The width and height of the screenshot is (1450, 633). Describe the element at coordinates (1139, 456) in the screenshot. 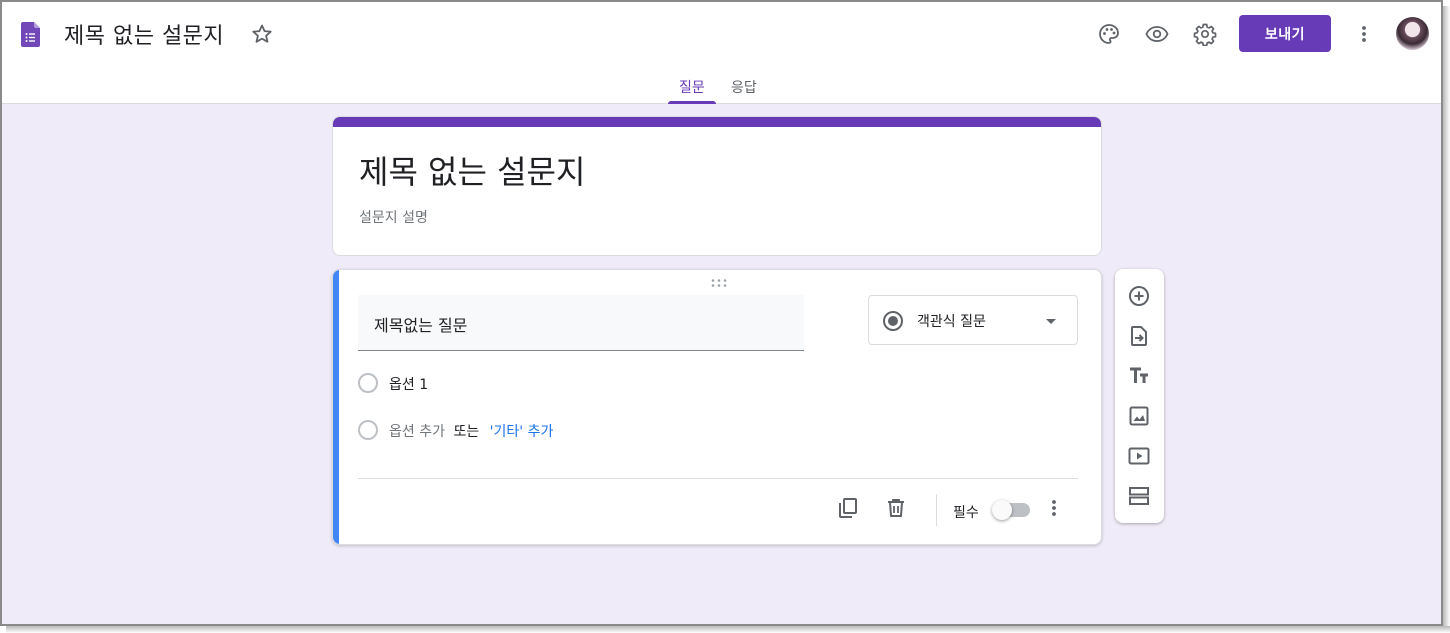

I see `add-video-icon` at that location.